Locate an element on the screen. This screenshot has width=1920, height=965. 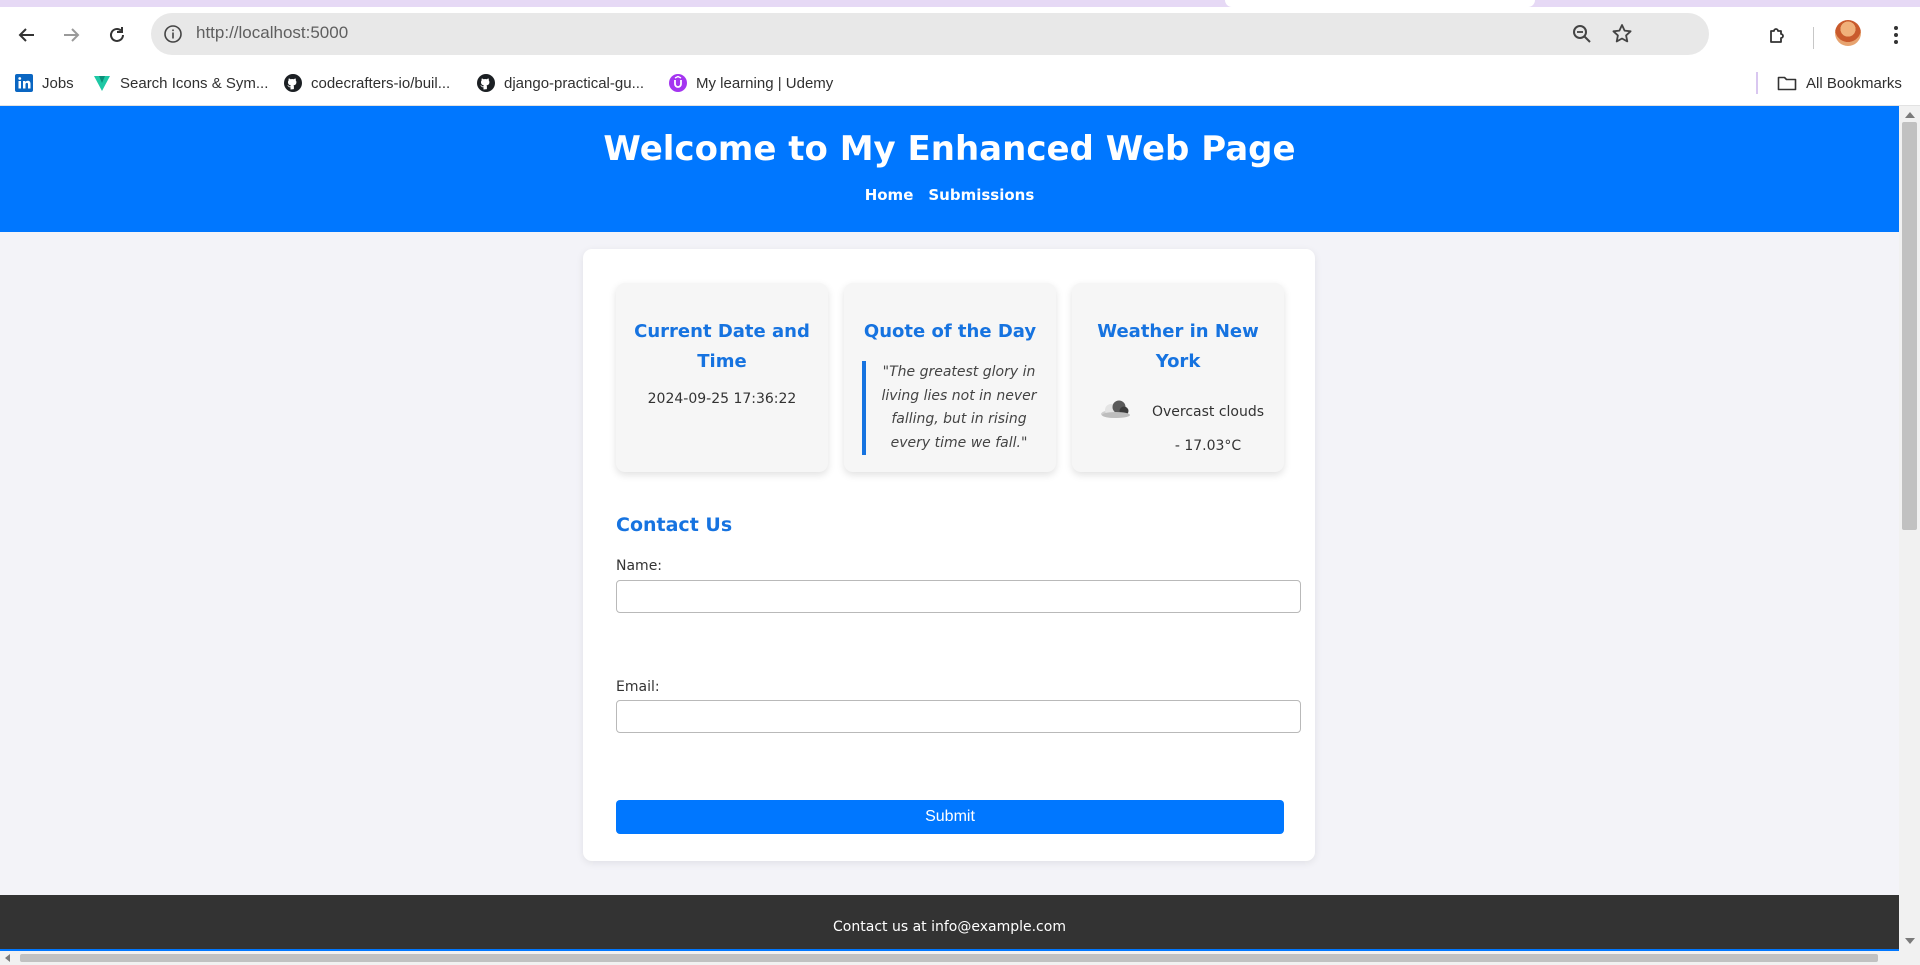
weather-row: Overcast clouds - 17.03°C is located at coordinates (1183, 429).